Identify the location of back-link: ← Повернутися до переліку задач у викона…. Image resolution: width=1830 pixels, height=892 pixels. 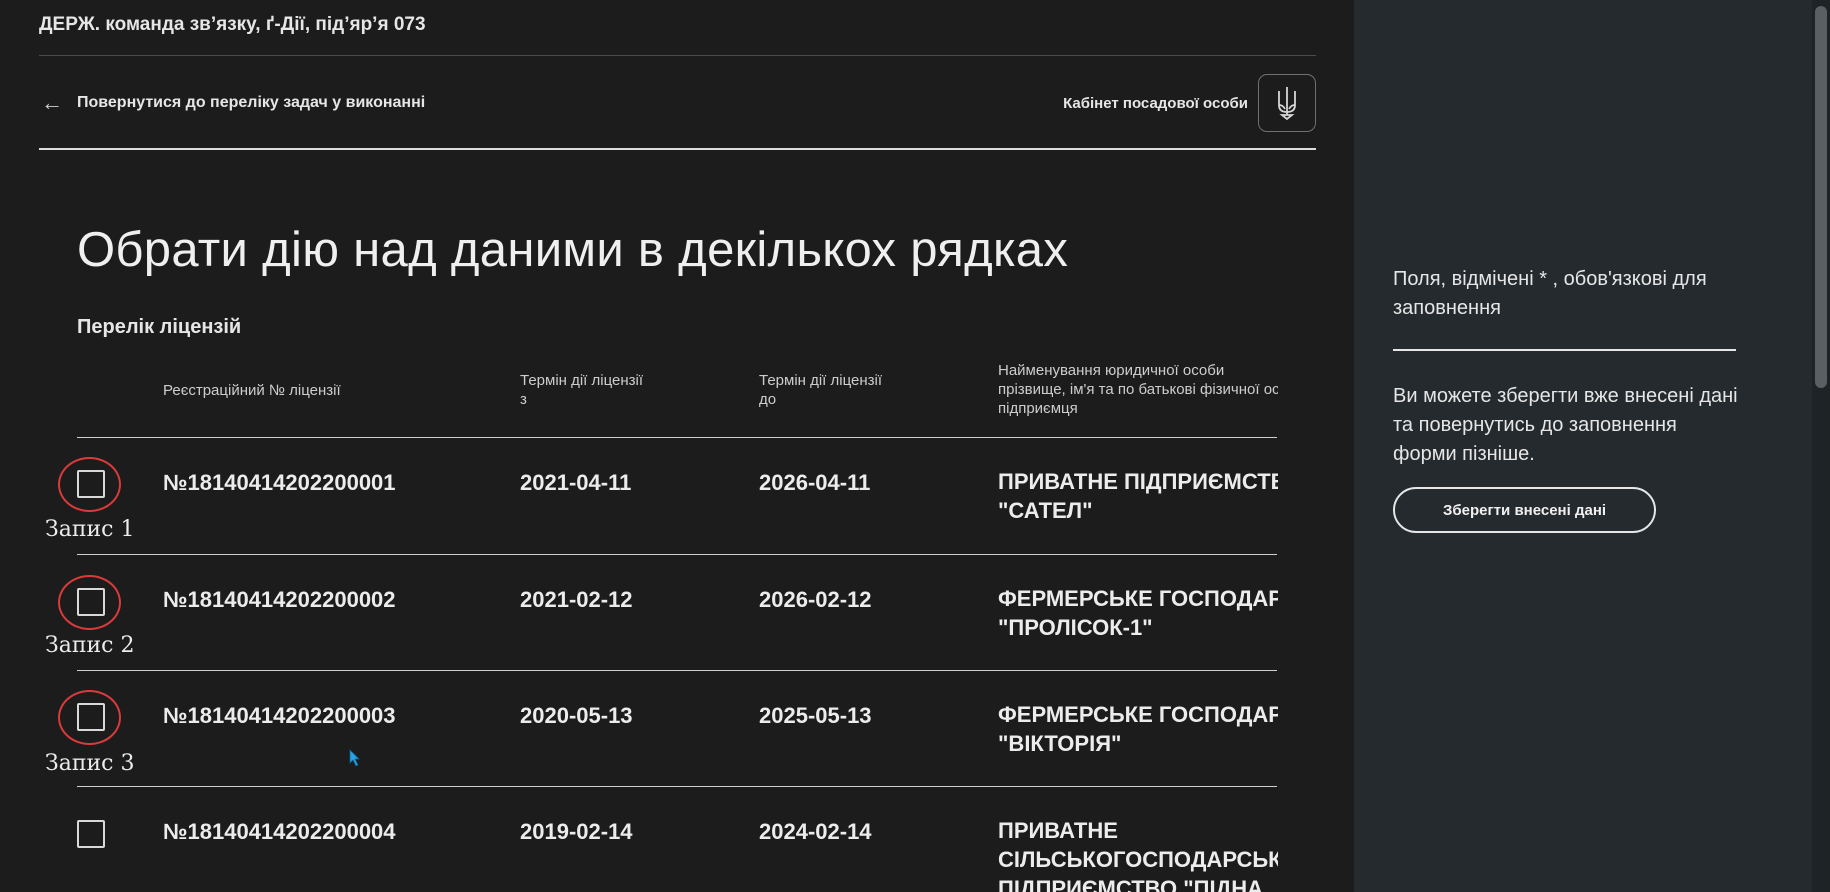
(233, 103).